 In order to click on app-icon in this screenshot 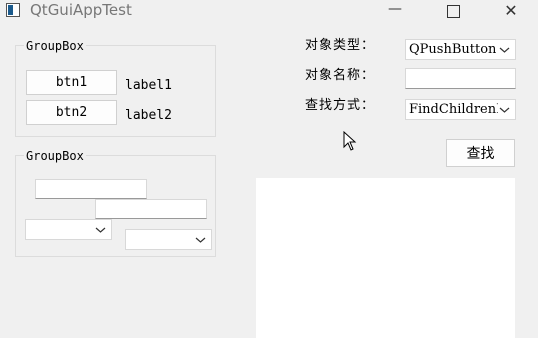, I will do `click(13, 10)`.